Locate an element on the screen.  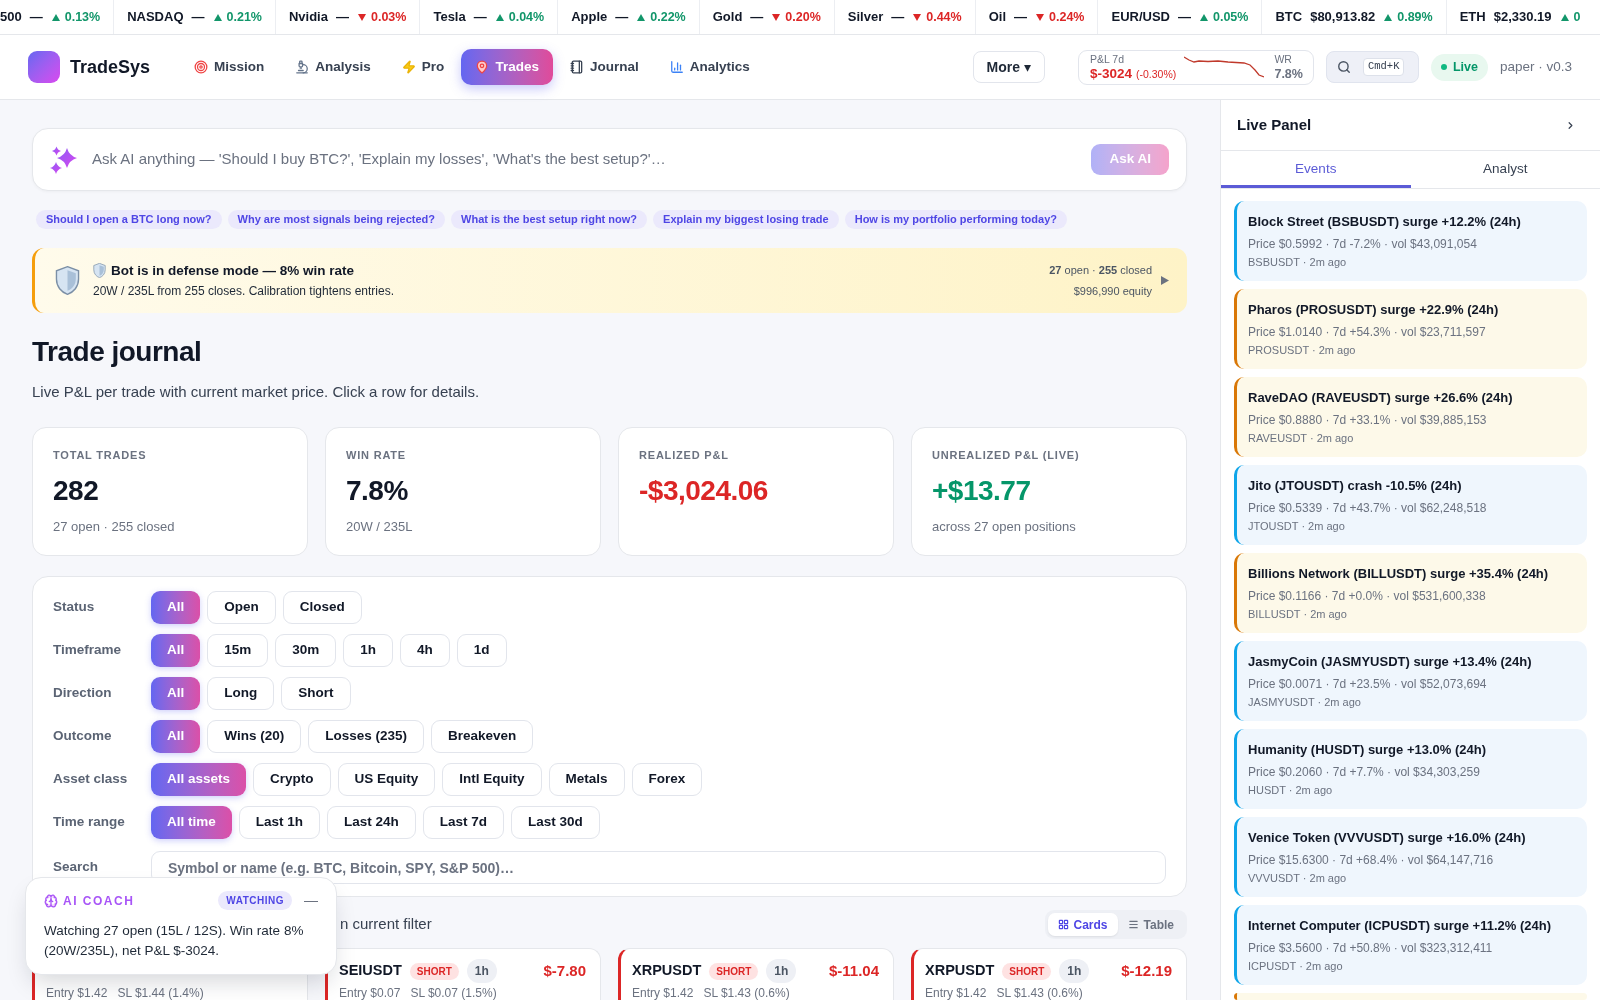
event-title: Jito (JTOUSDT) crash -10.5% (24h) is located at coordinates (1355, 486).